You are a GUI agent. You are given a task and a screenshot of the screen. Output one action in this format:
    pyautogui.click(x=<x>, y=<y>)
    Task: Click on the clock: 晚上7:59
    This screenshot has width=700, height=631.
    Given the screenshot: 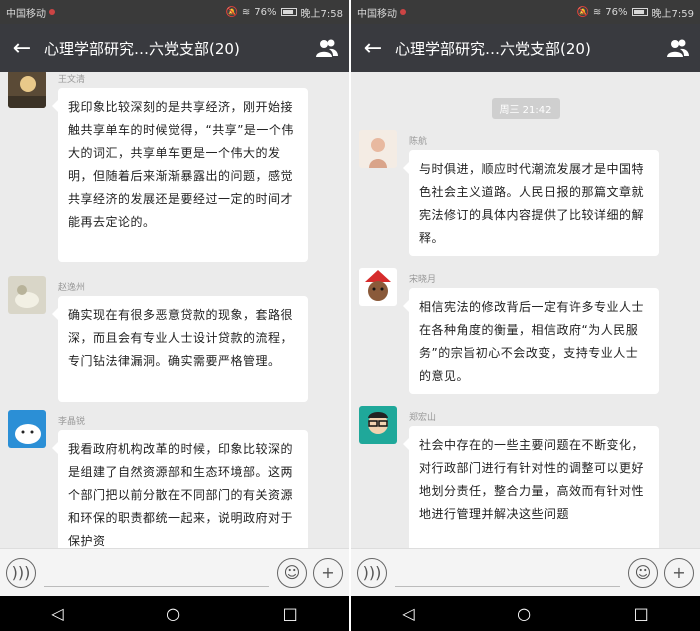 What is the action you would take?
    pyautogui.click(x=672, y=14)
    